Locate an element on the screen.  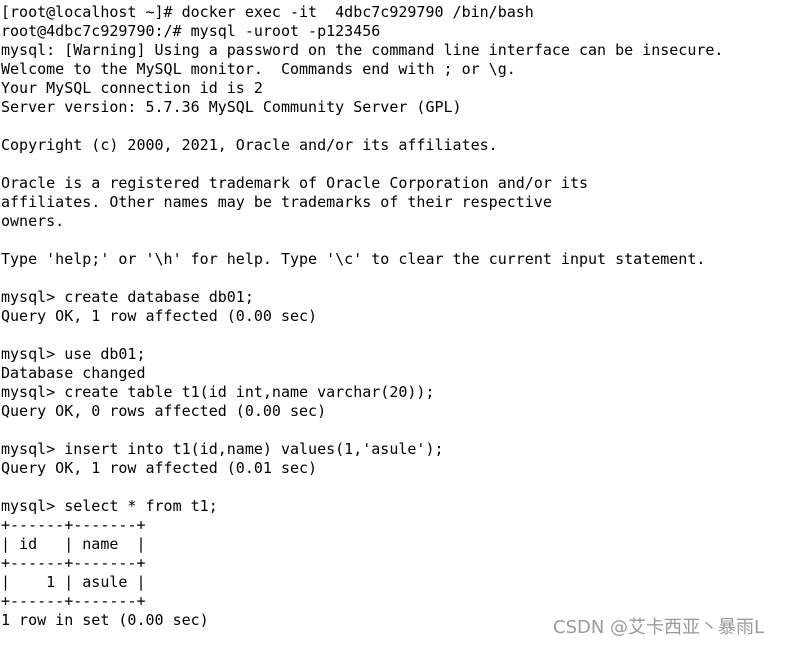
watermark: CSDN @艾卡西亚丶暴雨L is located at coordinates (659, 627).